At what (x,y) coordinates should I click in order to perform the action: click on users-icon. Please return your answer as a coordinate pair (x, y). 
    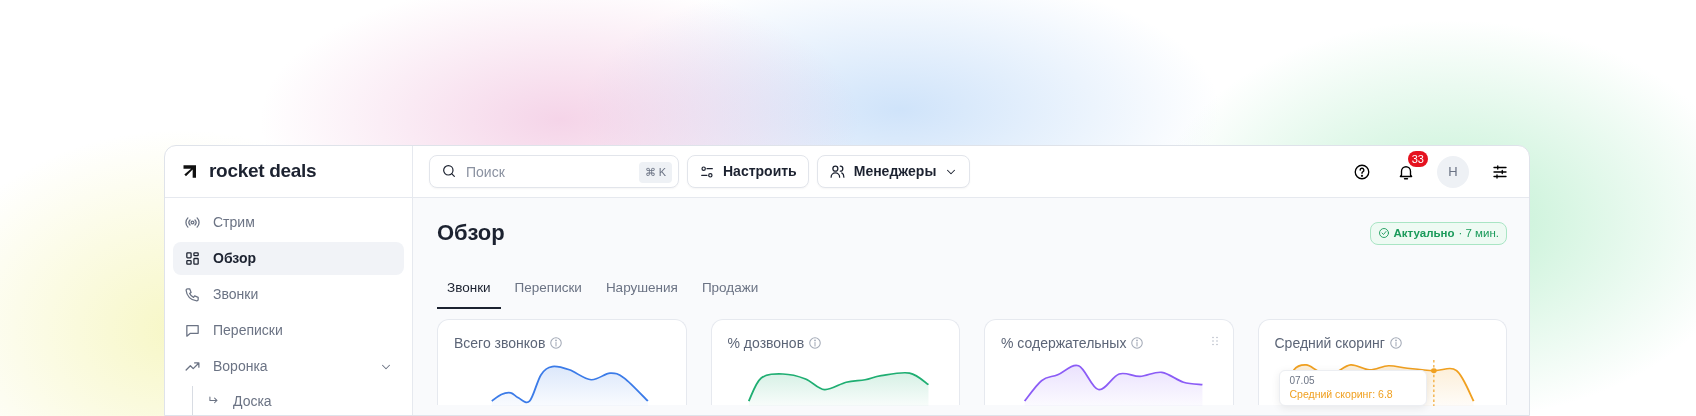
    Looking at the image, I should click on (837, 171).